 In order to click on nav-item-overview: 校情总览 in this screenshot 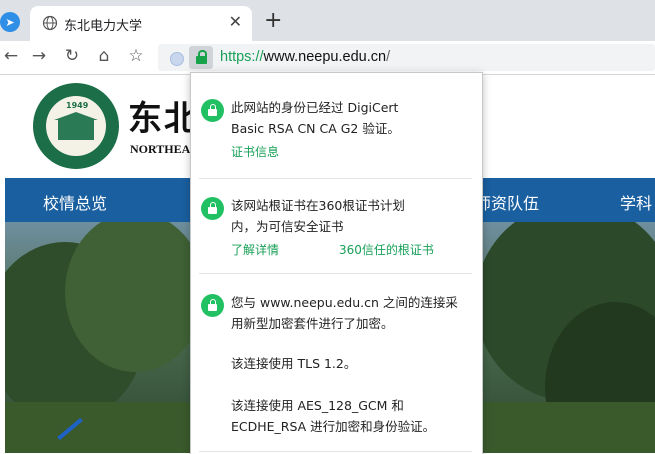, I will do `click(75, 202)`.